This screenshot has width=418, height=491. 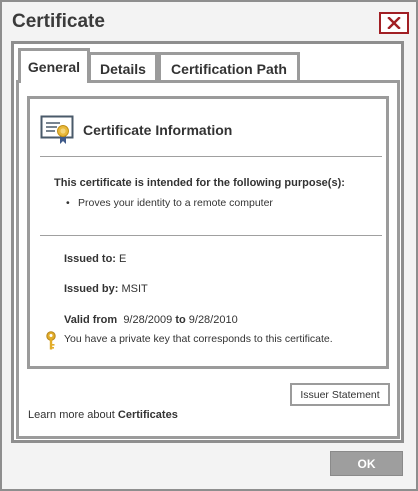 What do you see at coordinates (91, 289) in the screenshot?
I see `issued-by-label: Issued by:` at bounding box center [91, 289].